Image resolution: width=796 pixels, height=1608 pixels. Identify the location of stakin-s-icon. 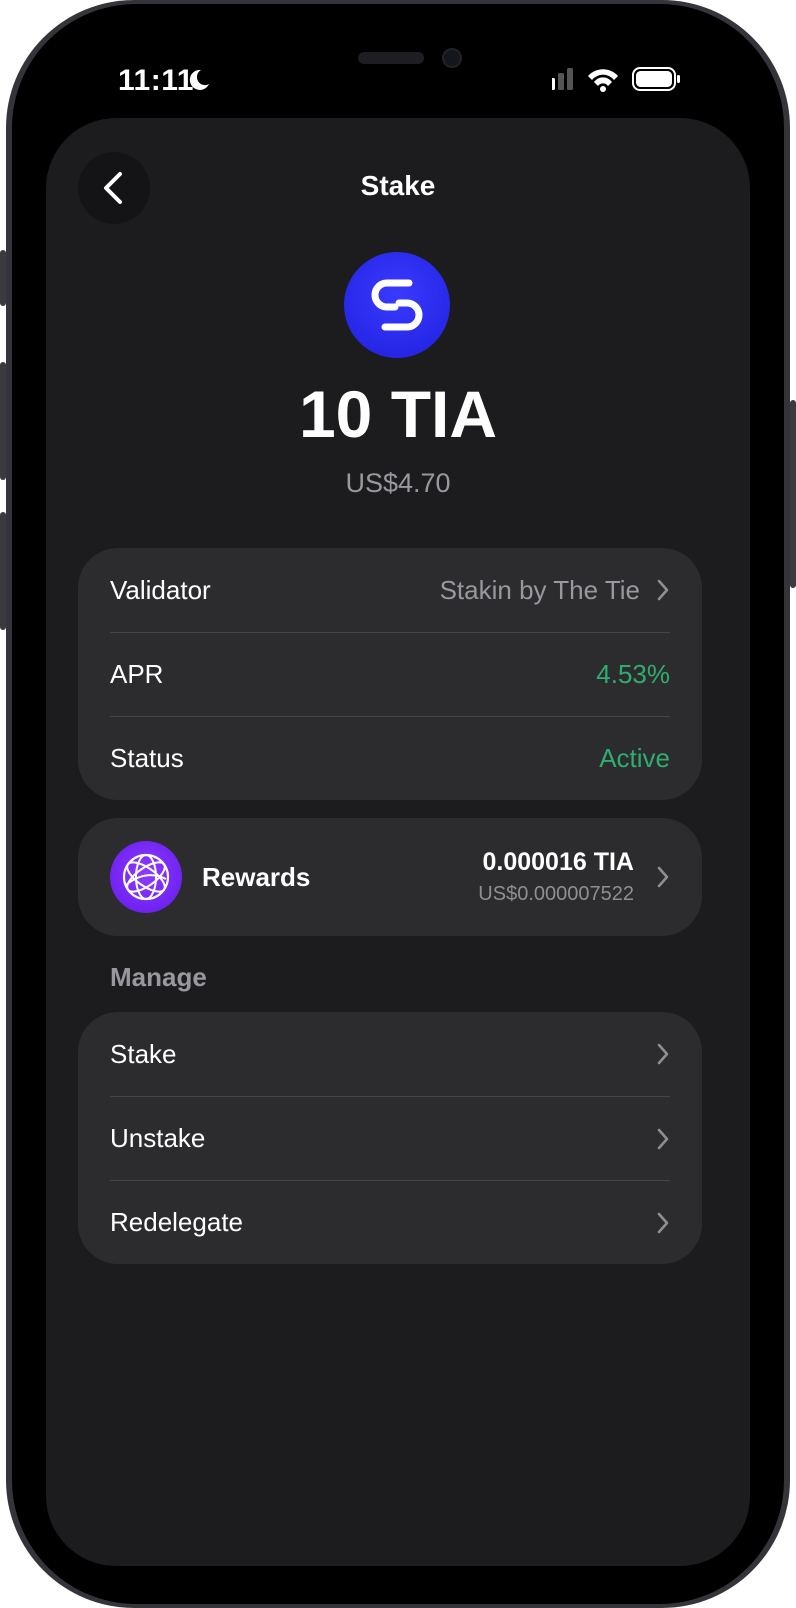
(397, 305).